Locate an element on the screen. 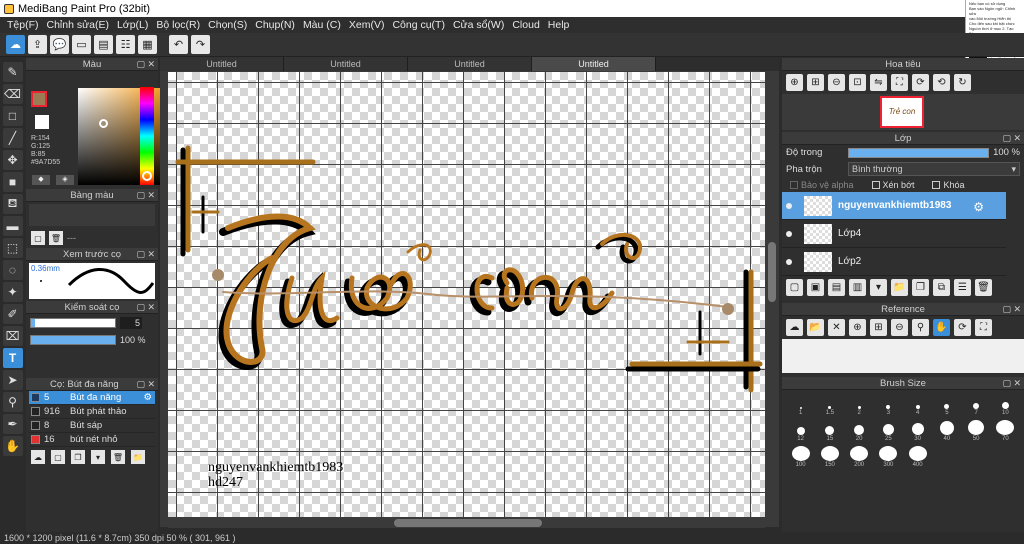 Image resolution: width=1024 pixels, height=544 pixels. reference-hand-icon: ✋ is located at coordinates (941, 327).